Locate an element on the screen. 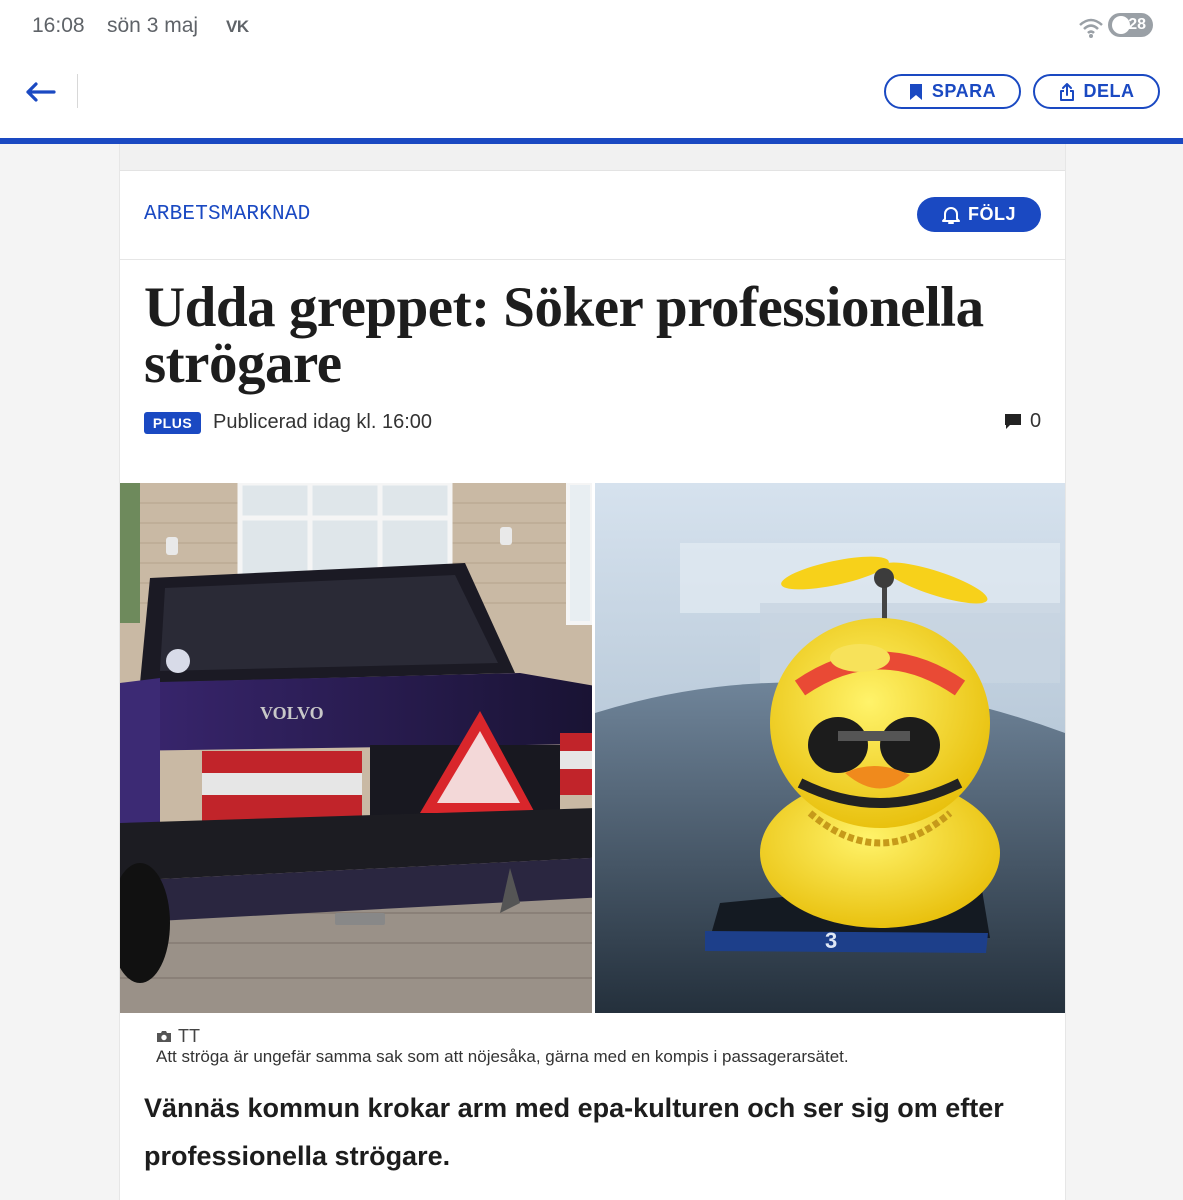  share-button: DELA is located at coordinates (1096, 91).